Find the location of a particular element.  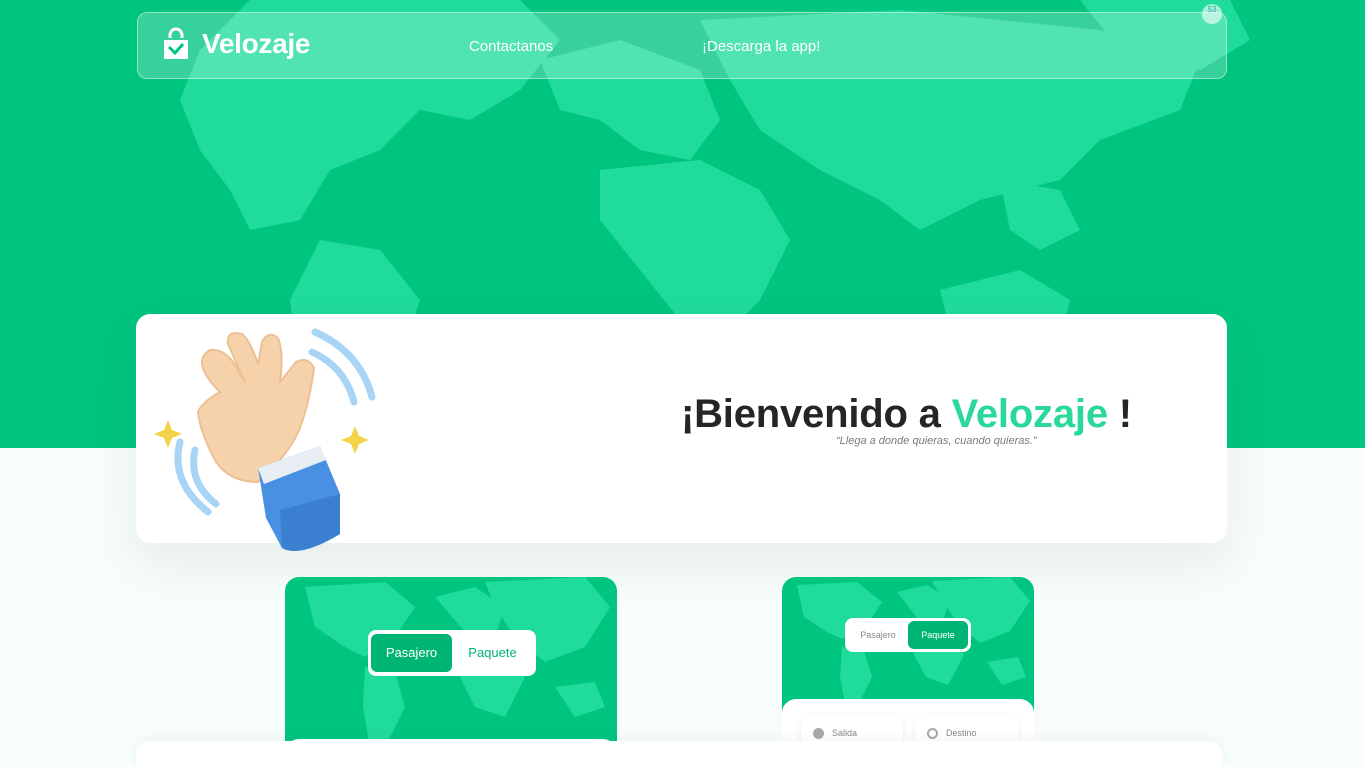

nav-download-app-link: ¡Descarga la app! is located at coordinates (761, 46).